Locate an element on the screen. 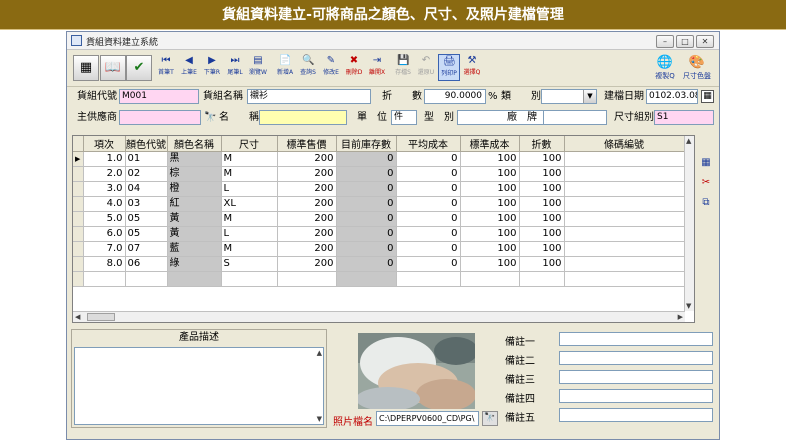 This screenshot has height=444, width=786. table-cell: 7.0 is located at coordinates (104, 249).